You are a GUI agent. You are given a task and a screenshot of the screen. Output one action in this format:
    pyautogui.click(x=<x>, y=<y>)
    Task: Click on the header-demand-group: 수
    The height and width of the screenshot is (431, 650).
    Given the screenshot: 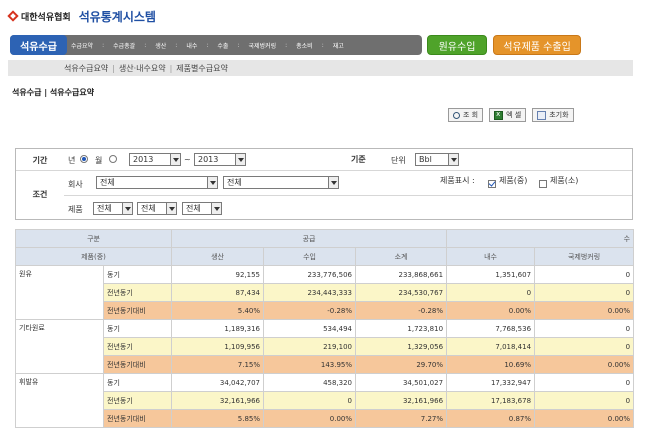 What is the action you would take?
    pyautogui.click(x=540, y=238)
    